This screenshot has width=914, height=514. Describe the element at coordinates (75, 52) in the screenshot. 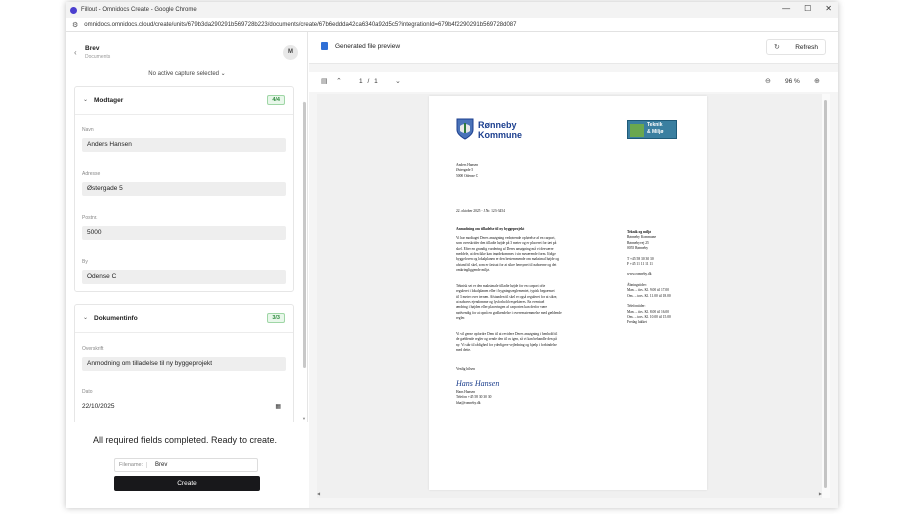

I see `back-arrow-icon: ‹` at that location.